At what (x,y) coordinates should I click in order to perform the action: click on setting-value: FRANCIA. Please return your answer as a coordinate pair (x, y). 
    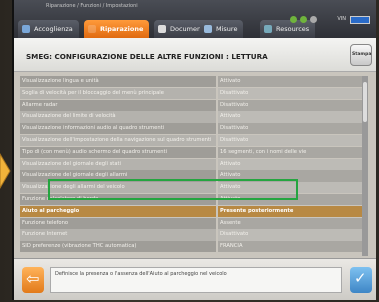
    Looking at the image, I should click on (290, 247).